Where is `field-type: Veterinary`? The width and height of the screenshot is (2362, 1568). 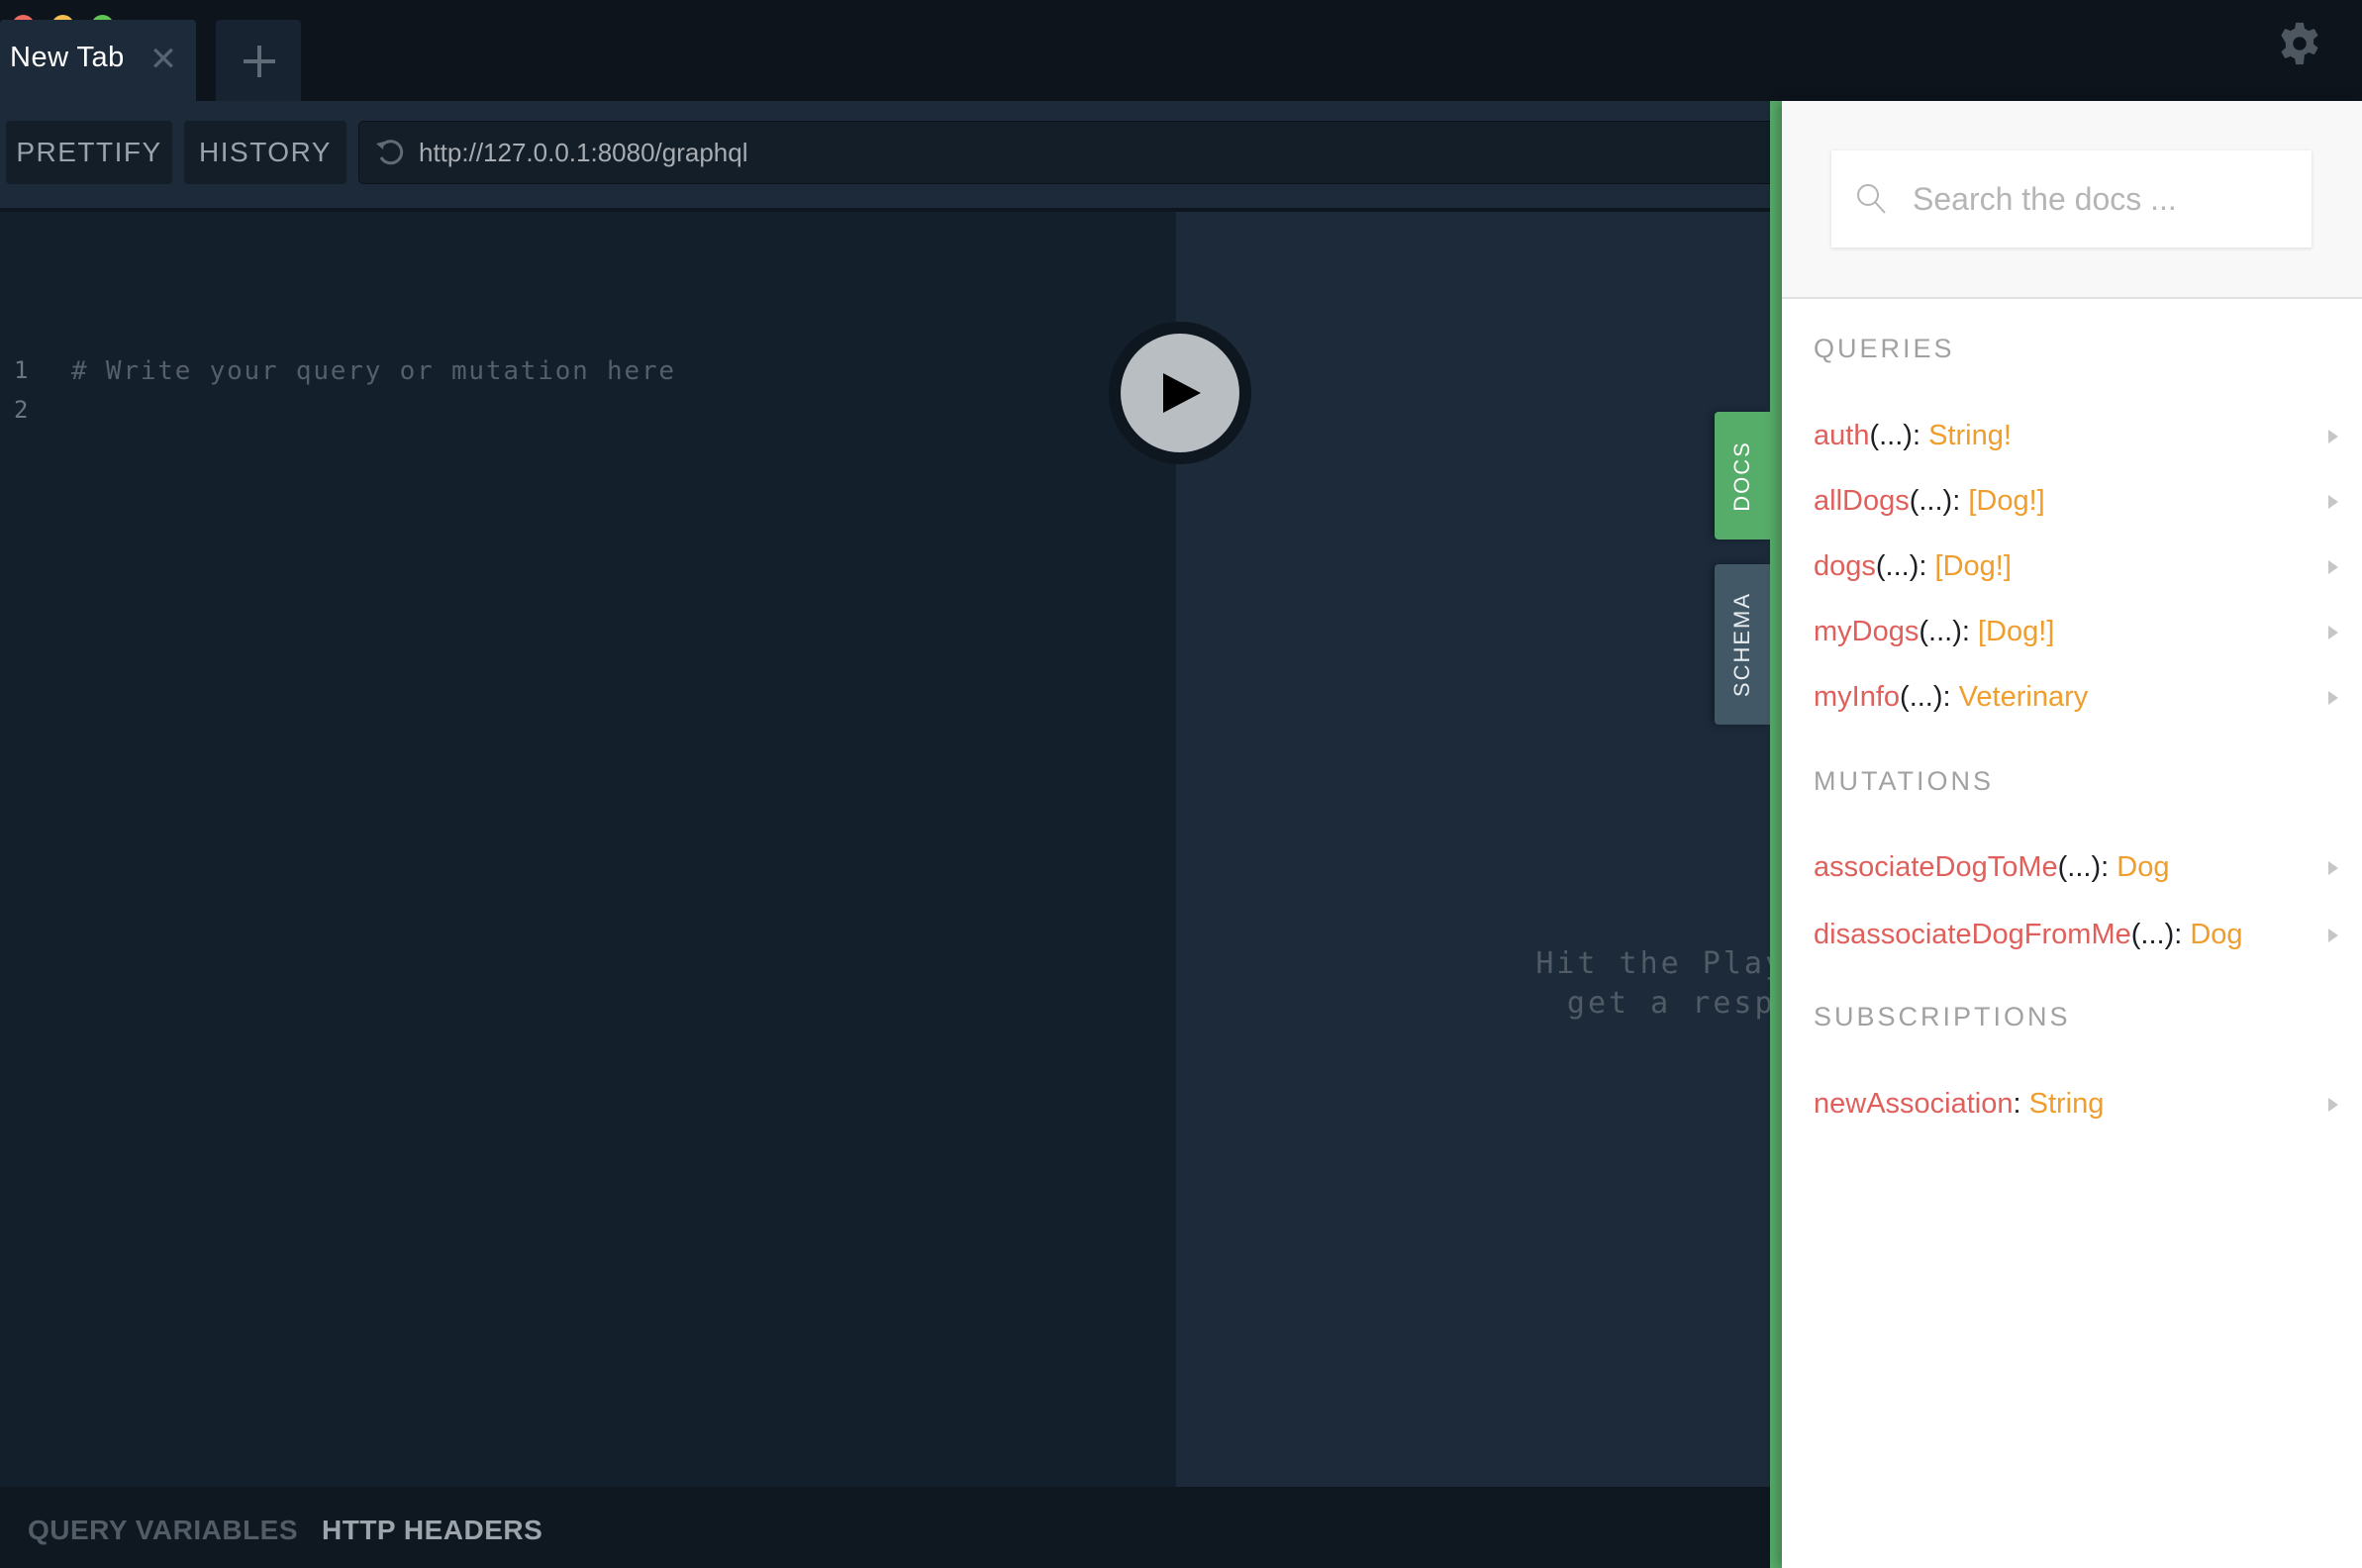
field-type: Veterinary is located at coordinates (2024, 697).